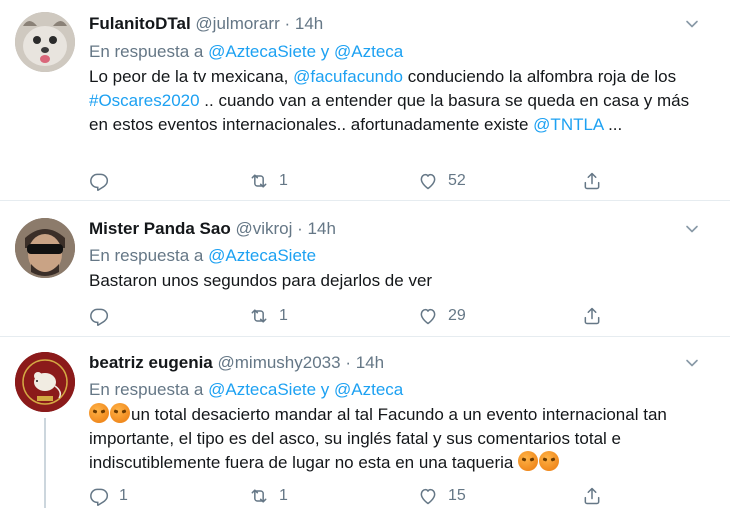 The image size is (730, 508). I want to click on display-name: Mister Panda Sao, so click(160, 228).